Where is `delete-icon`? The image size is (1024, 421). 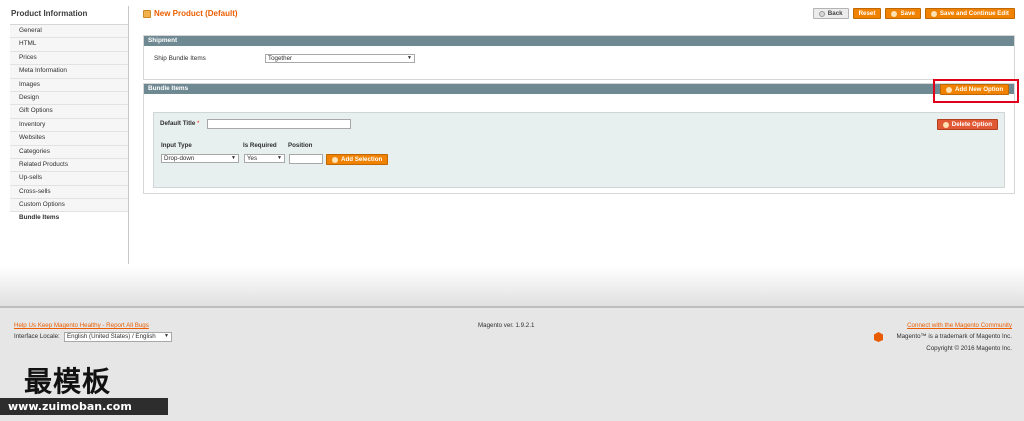
delete-icon is located at coordinates (945, 124).